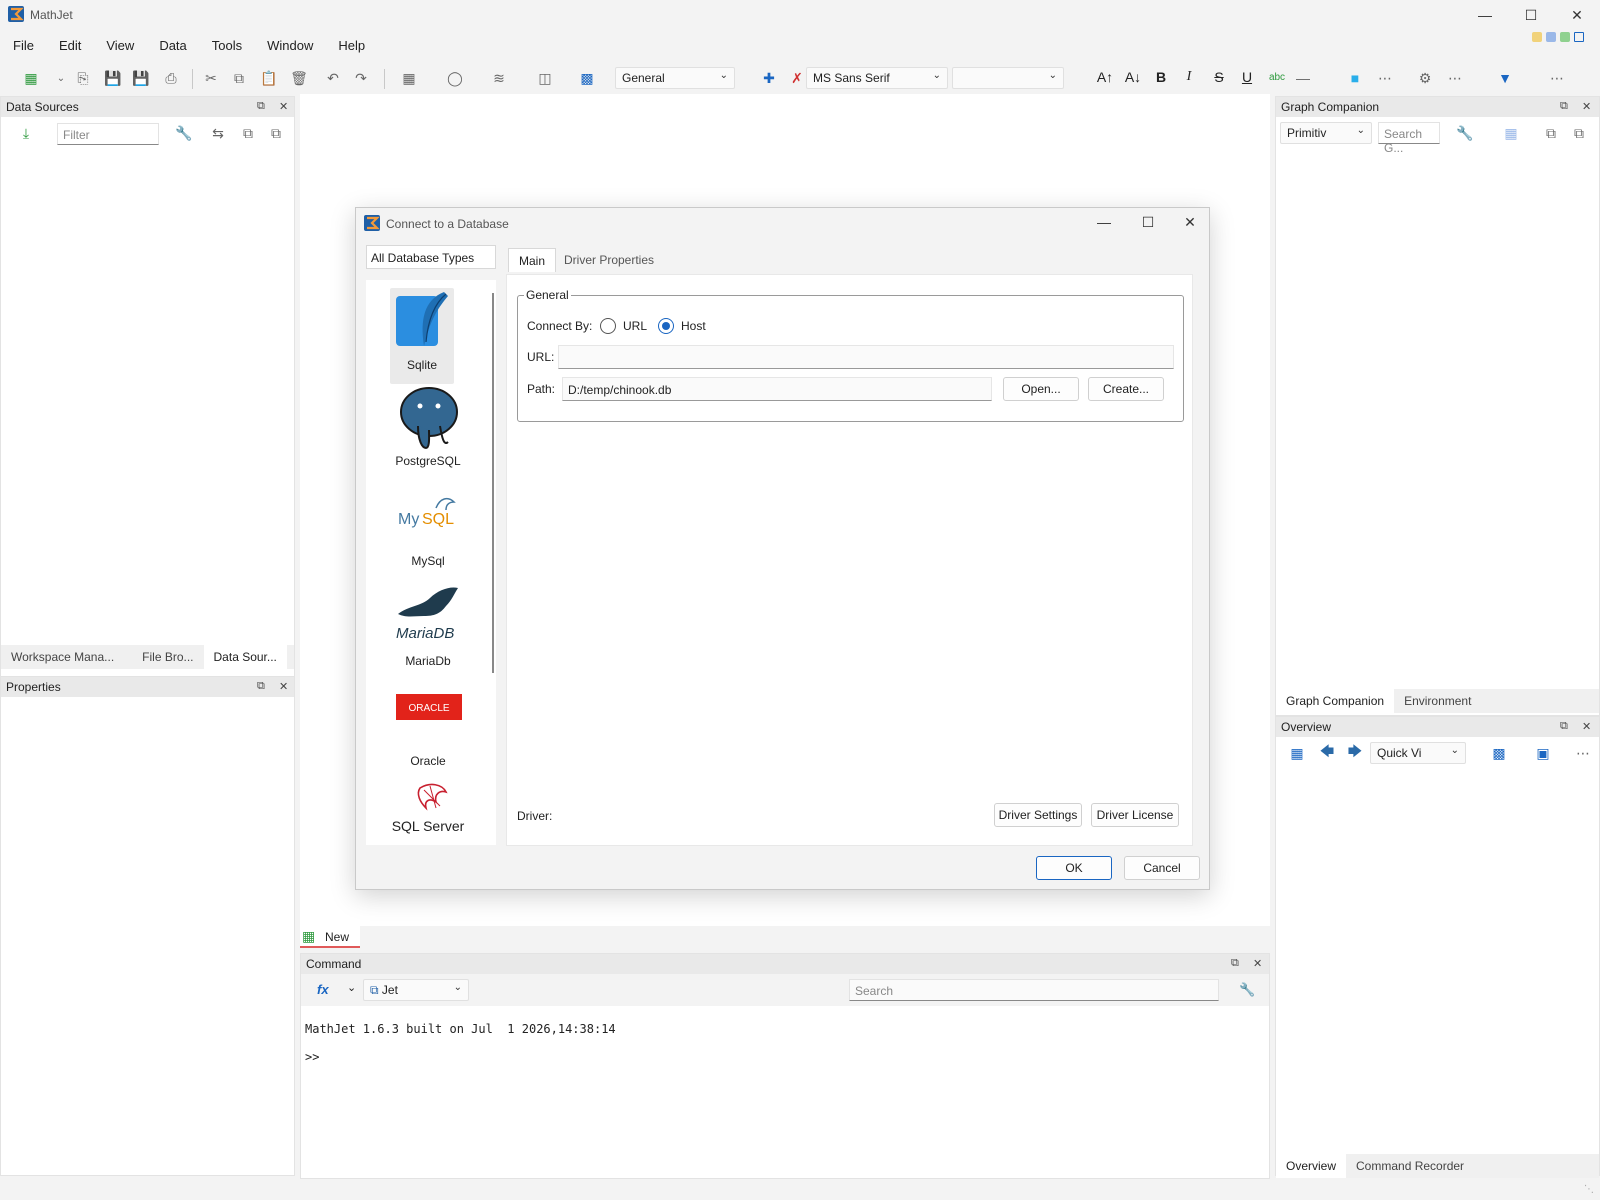 This screenshot has width=1600, height=1200. I want to click on increase-font-icon: A↑, so click(1105, 77).